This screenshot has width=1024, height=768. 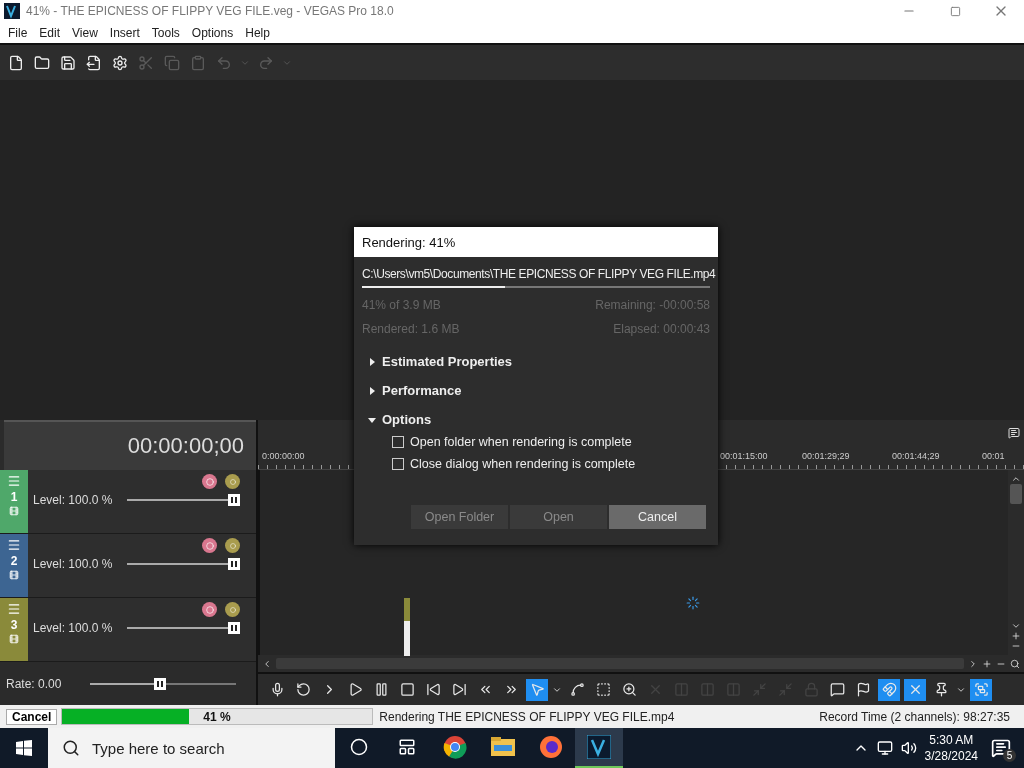 I want to click on time-display: 00:00:00;00, so click(x=185, y=446).